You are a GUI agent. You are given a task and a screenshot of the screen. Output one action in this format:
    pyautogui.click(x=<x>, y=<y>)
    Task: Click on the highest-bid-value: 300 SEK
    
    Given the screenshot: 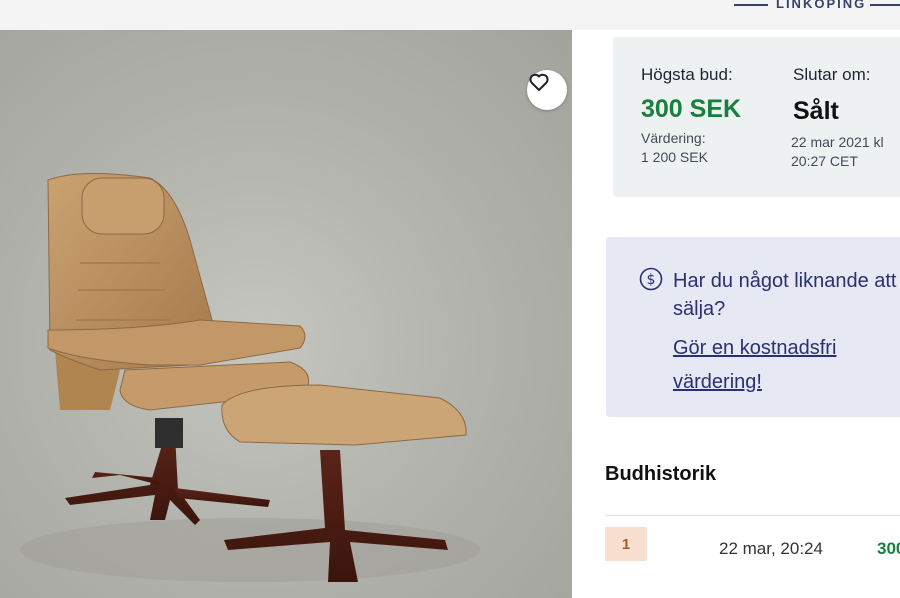 What is the action you would take?
    pyautogui.click(x=691, y=109)
    